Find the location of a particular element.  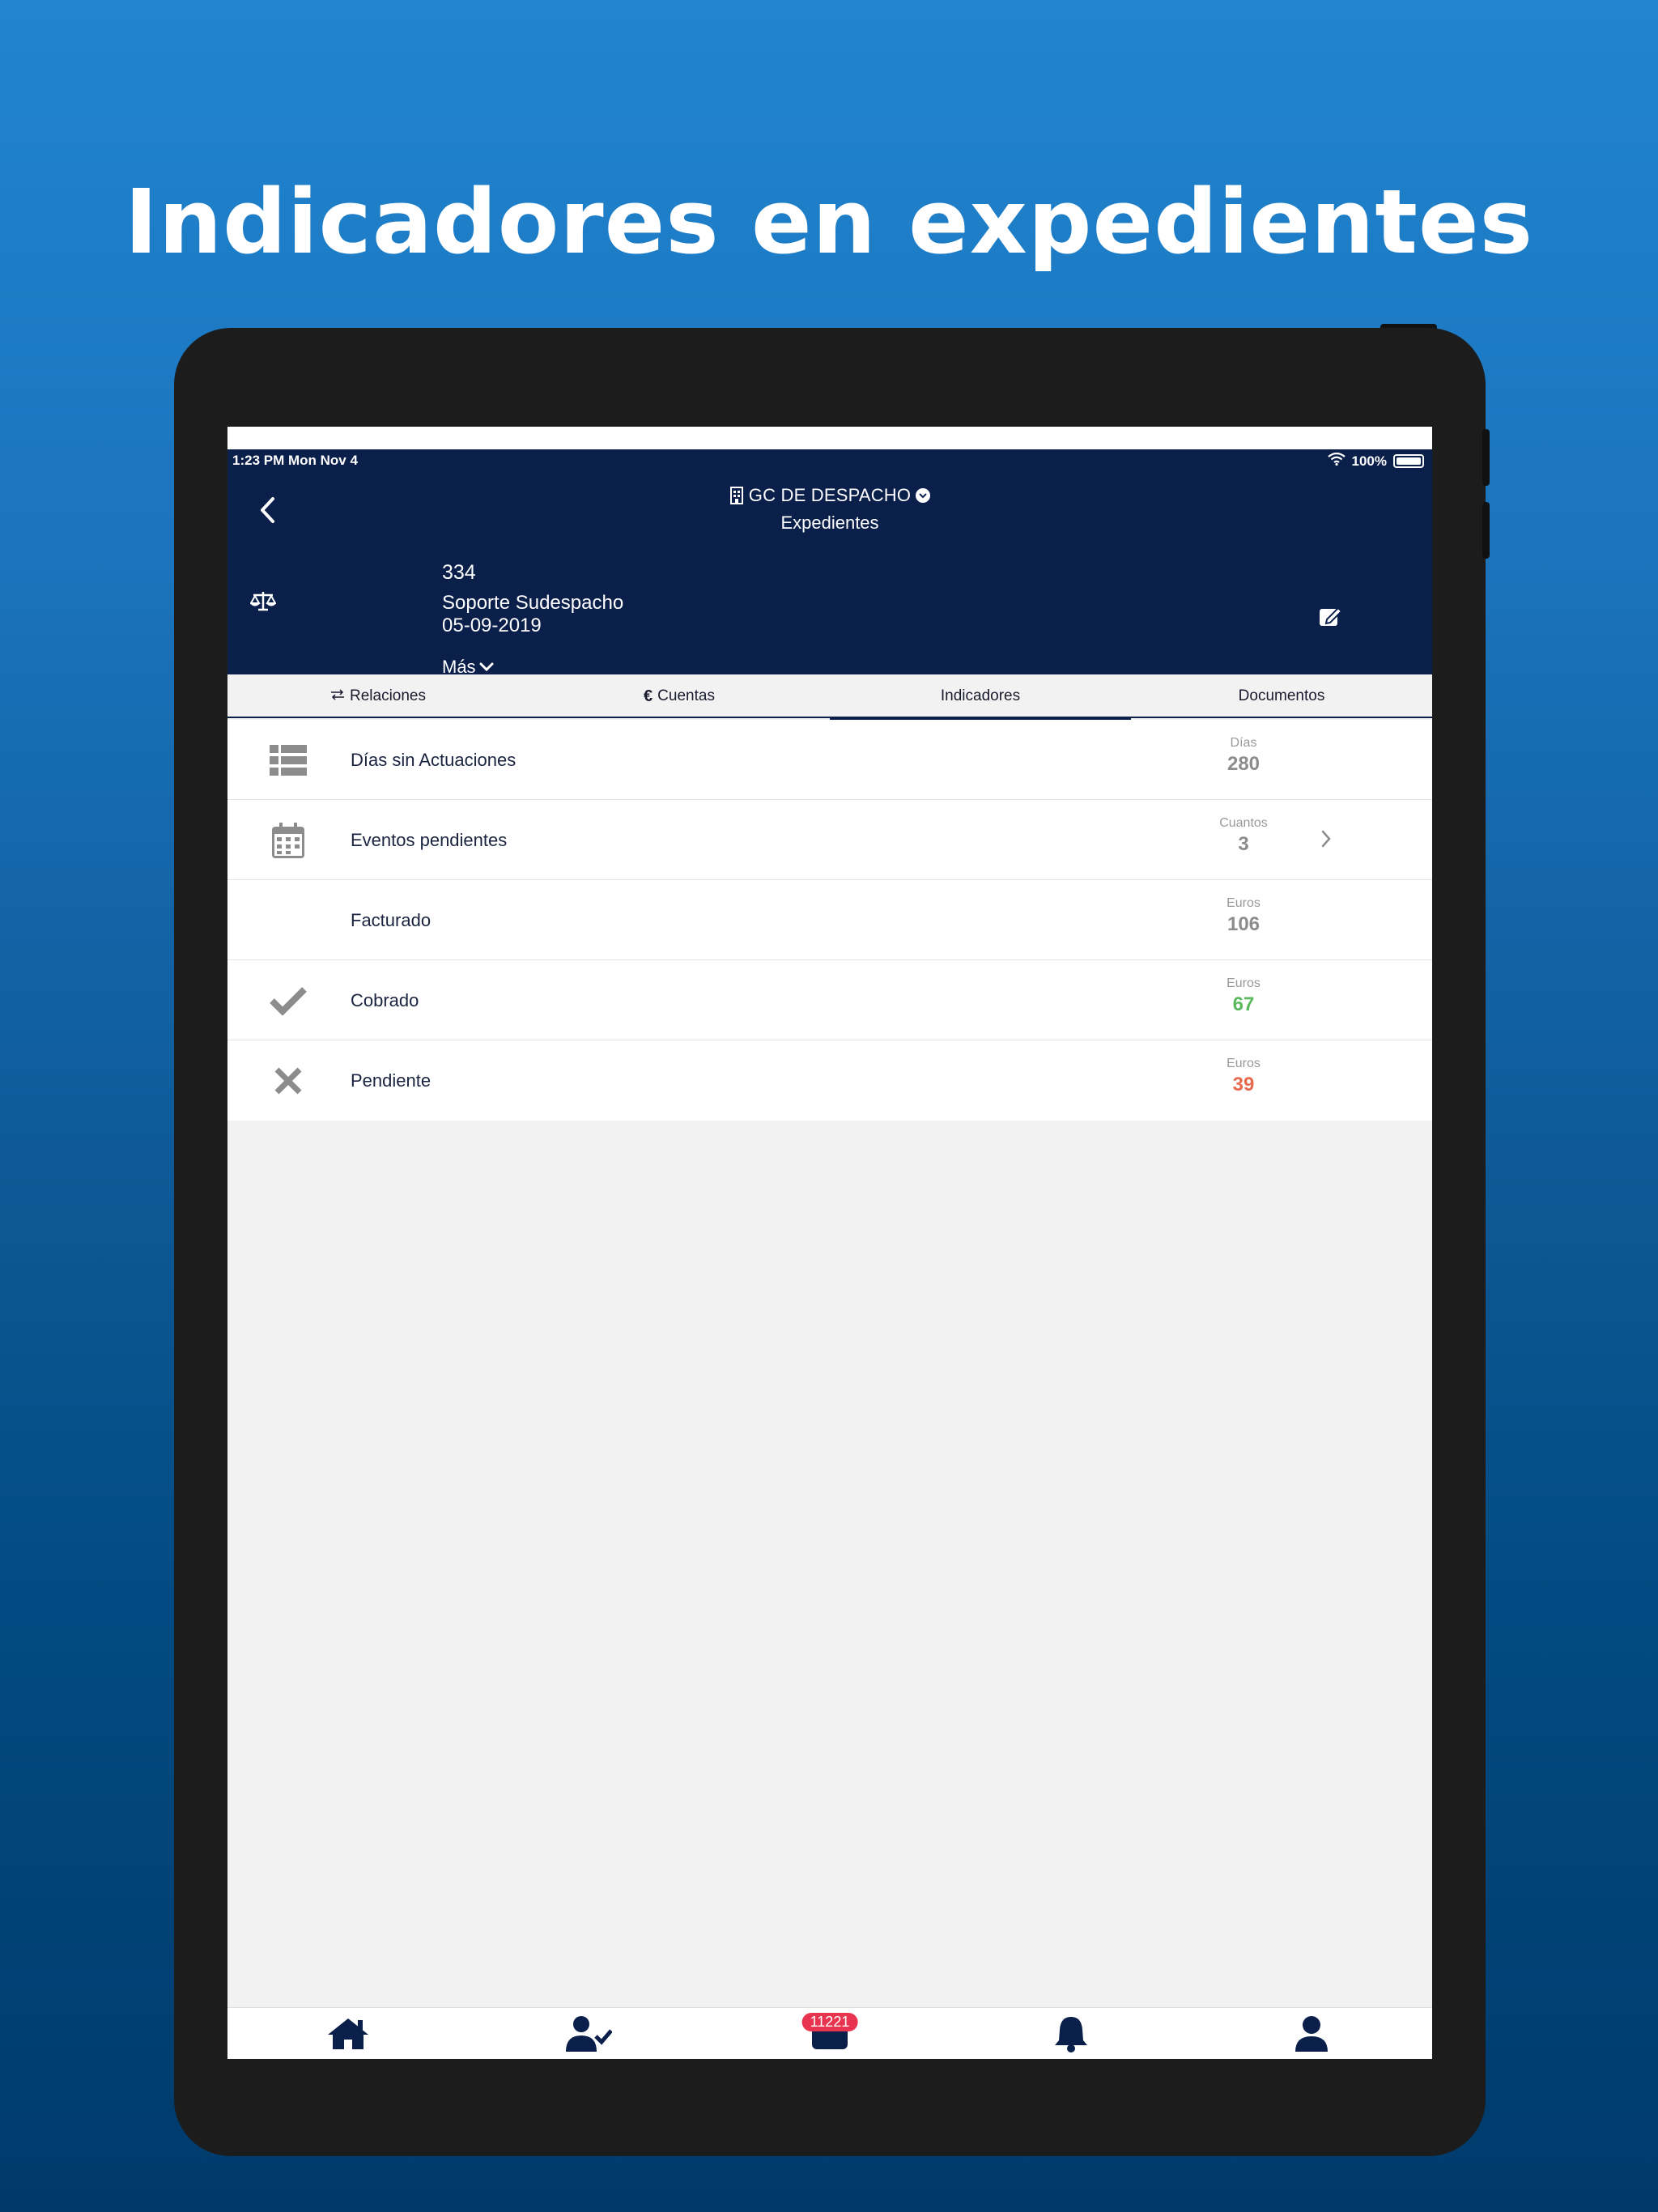

file-client: Soporte Sudespacho is located at coordinates (533, 603).